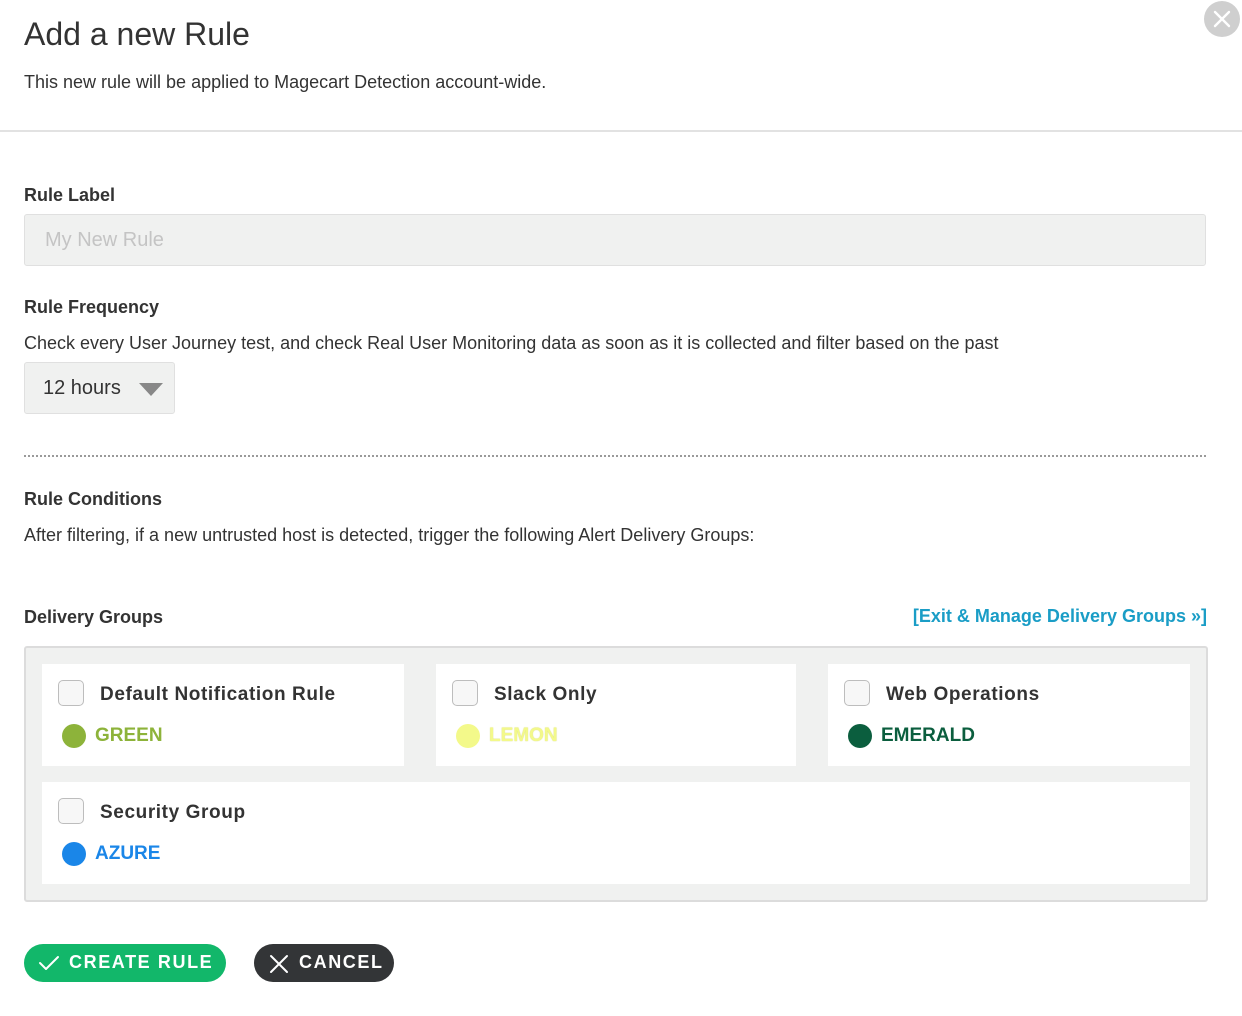  I want to click on header-divider, so click(621, 131).